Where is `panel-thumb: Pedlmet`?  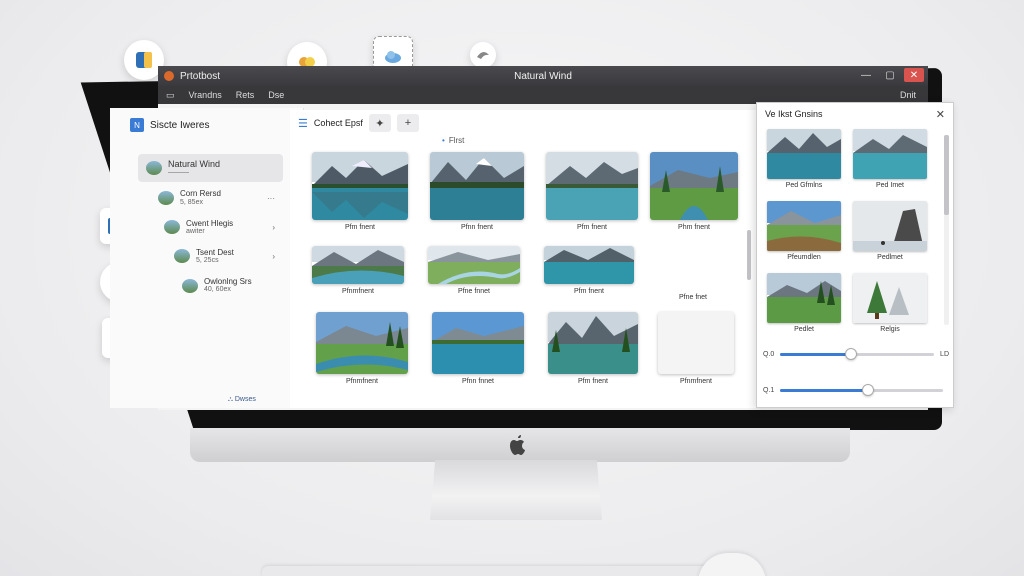 panel-thumb: Pedlmet is located at coordinates (890, 231).